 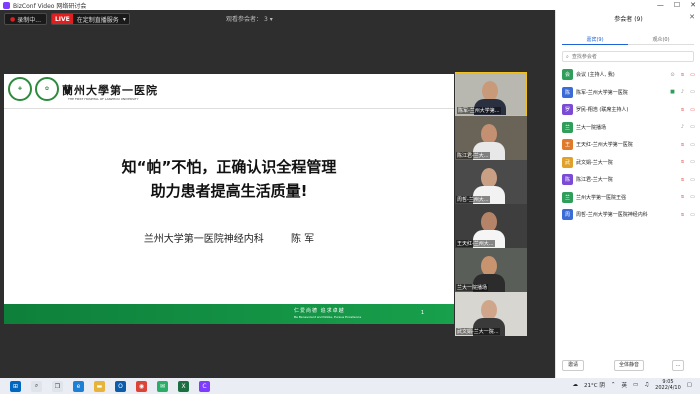 What do you see at coordinates (629, 93) in the screenshot?
I see `list-item: 陈 陈军-兰州大学第一医院 ■ ♪ ▭` at bounding box center [629, 93].